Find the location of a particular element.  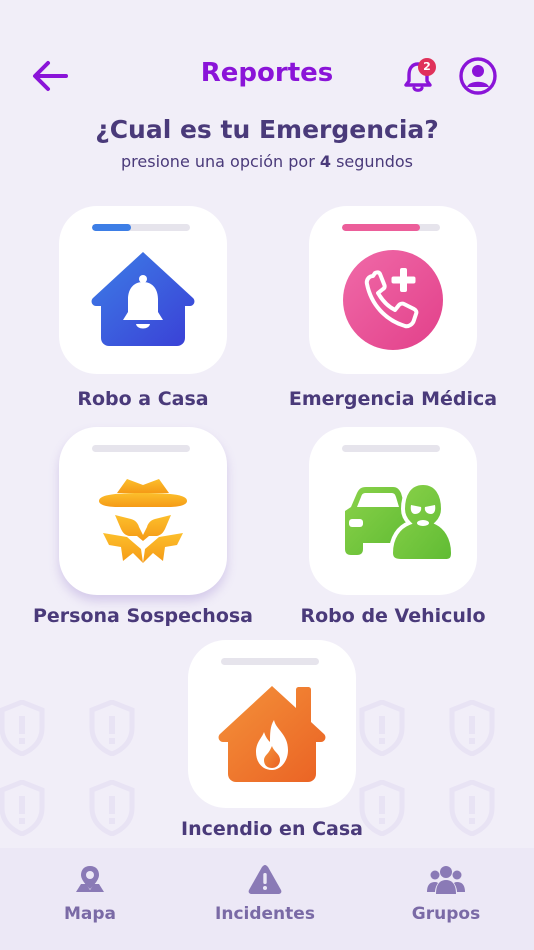

map-pin-icon is located at coordinates (90, 879).